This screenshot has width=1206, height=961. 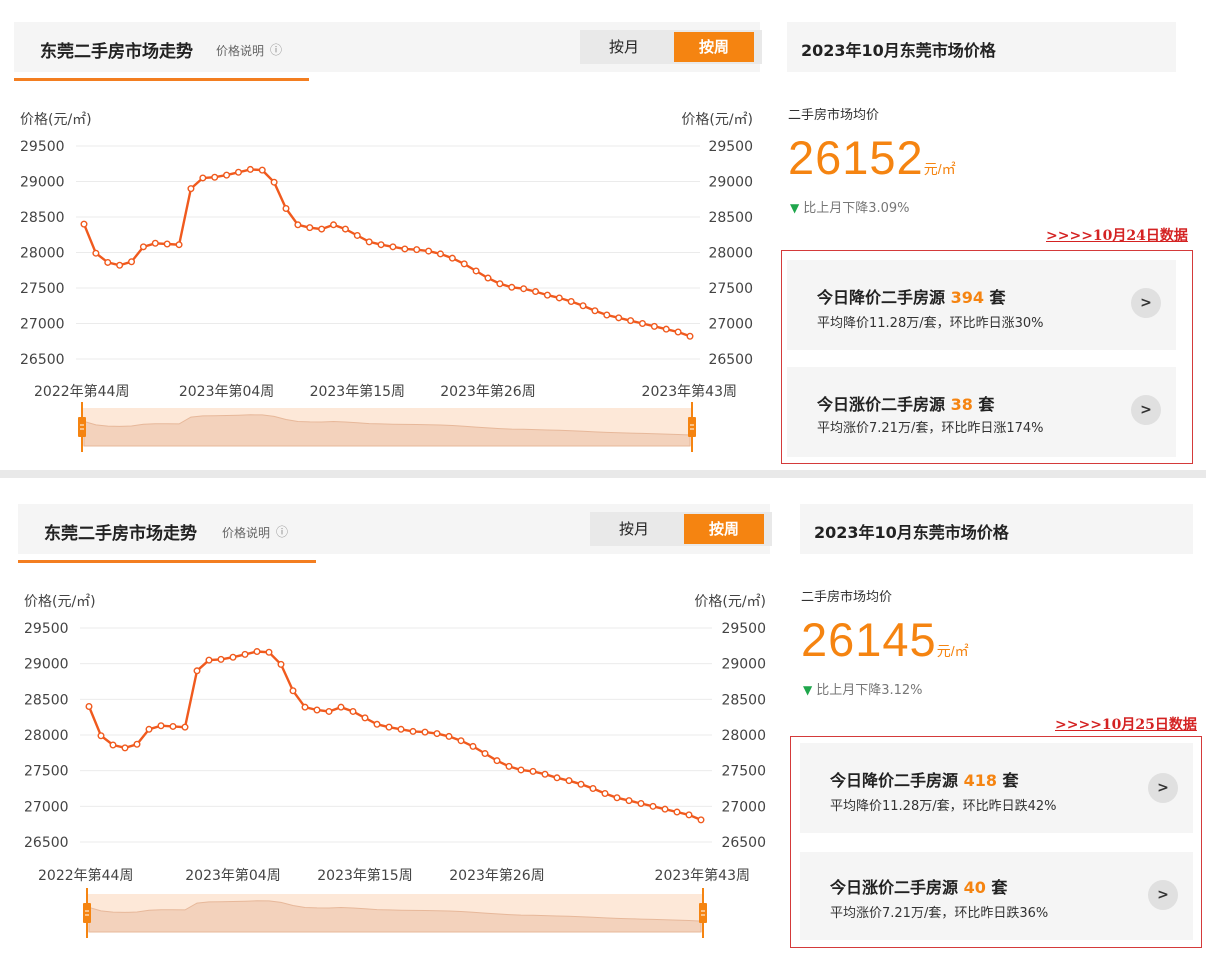 I want to click on y-tick-label-right: 29500, so click(x=730, y=147).